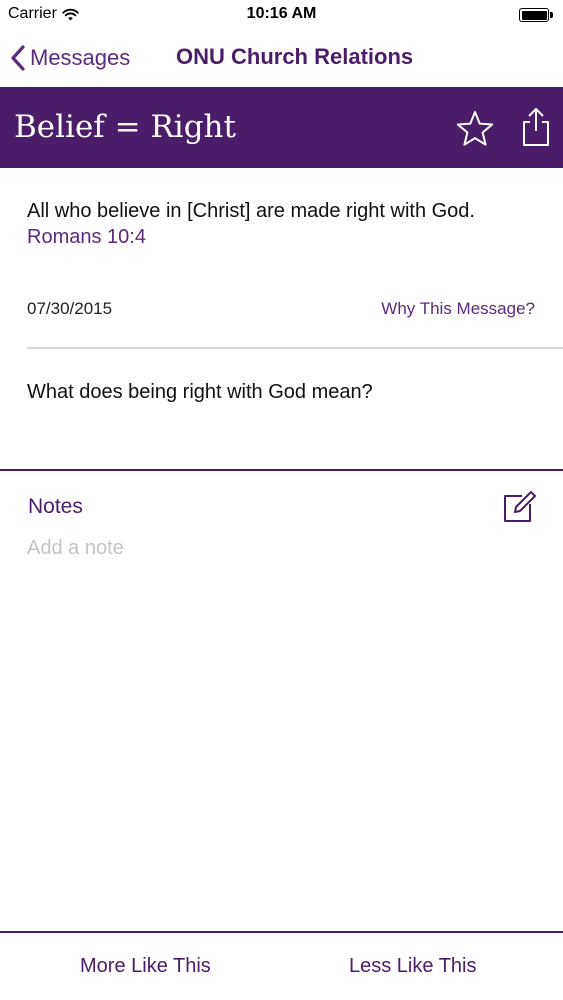 This screenshot has width=563, height=1000. Describe the element at coordinates (281, 965) in the screenshot. I see `bottom-action-bar: More Like This Less Like This` at that location.